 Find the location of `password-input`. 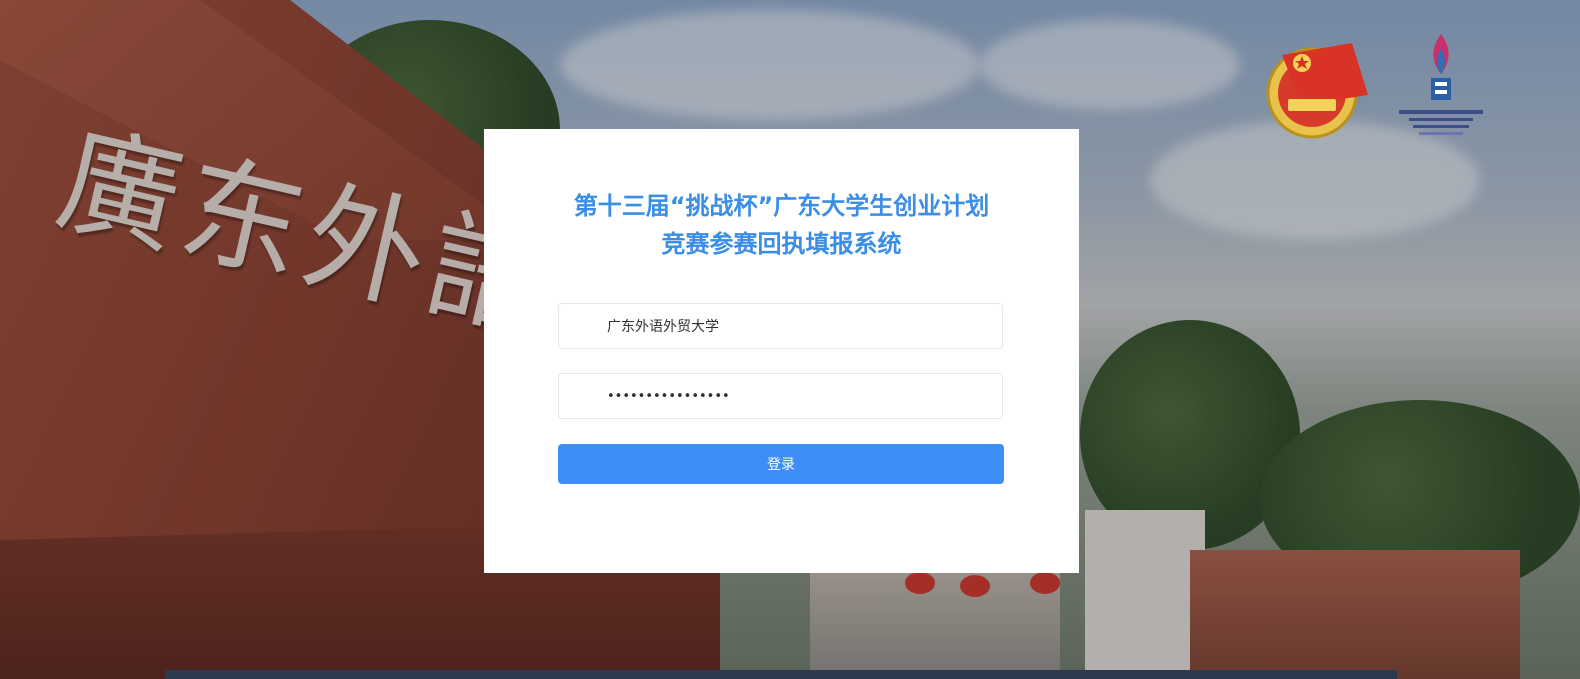

password-input is located at coordinates (797, 396).